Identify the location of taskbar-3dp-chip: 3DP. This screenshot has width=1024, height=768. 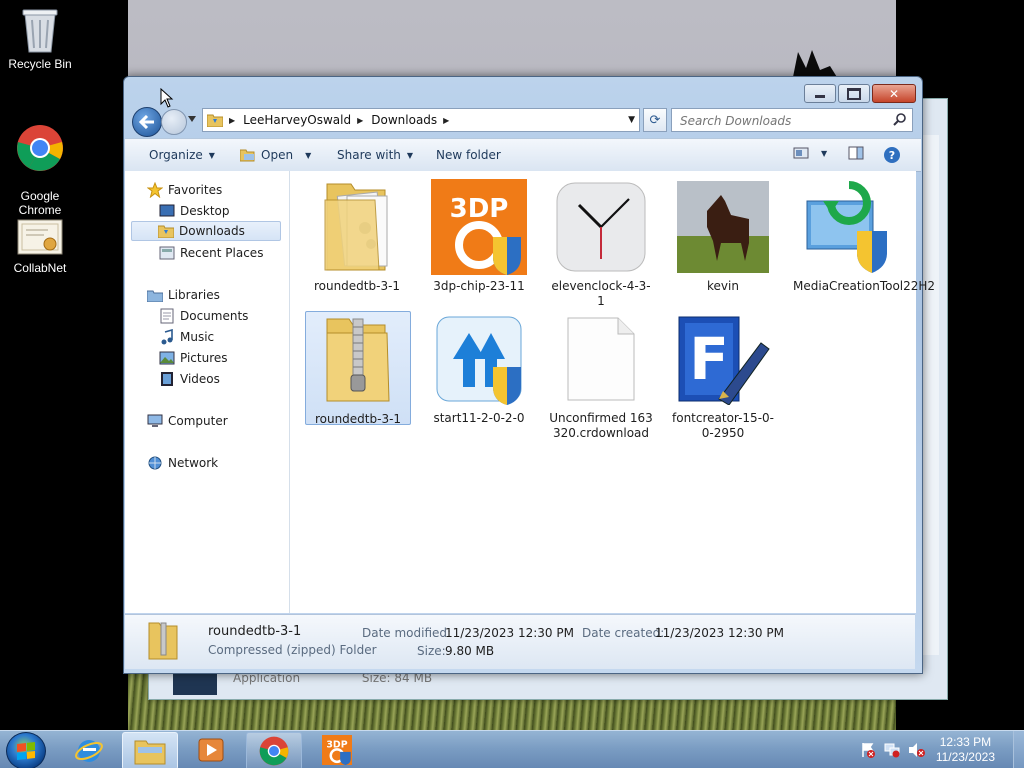
(337, 750).